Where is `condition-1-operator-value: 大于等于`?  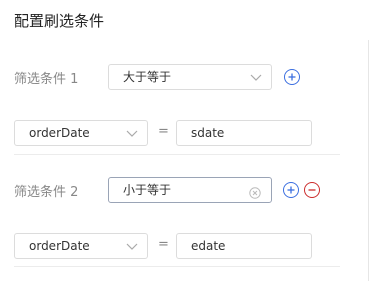 condition-1-operator-value: 大于等于 is located at coordinates (147, 77).